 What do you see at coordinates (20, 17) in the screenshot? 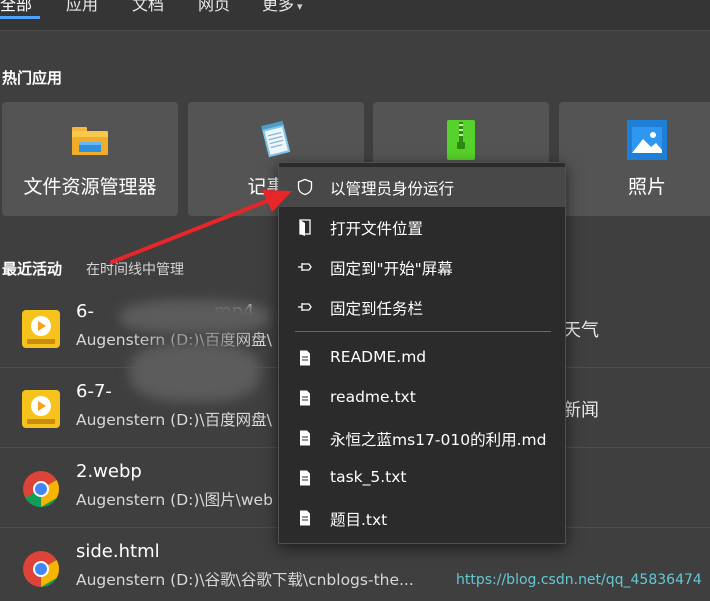
I see `active-tab-indicator` at bounding box center [20, 17].